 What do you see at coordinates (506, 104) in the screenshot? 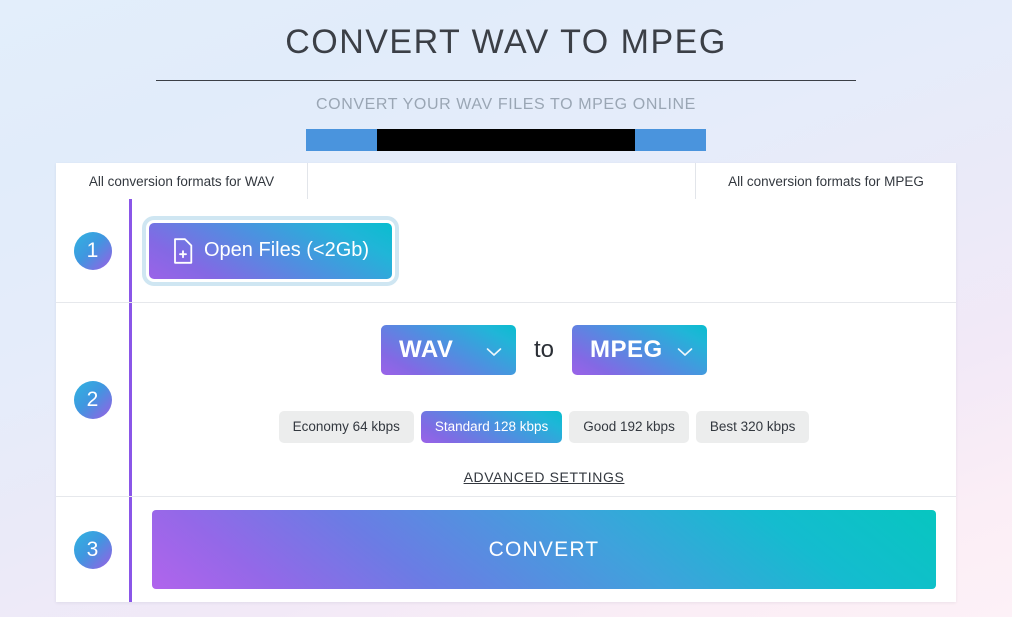
I see `page-subtitle: CONVERT YOUR WAV FILES TO MPEG ONLINE` at bounding box center [506, 104].